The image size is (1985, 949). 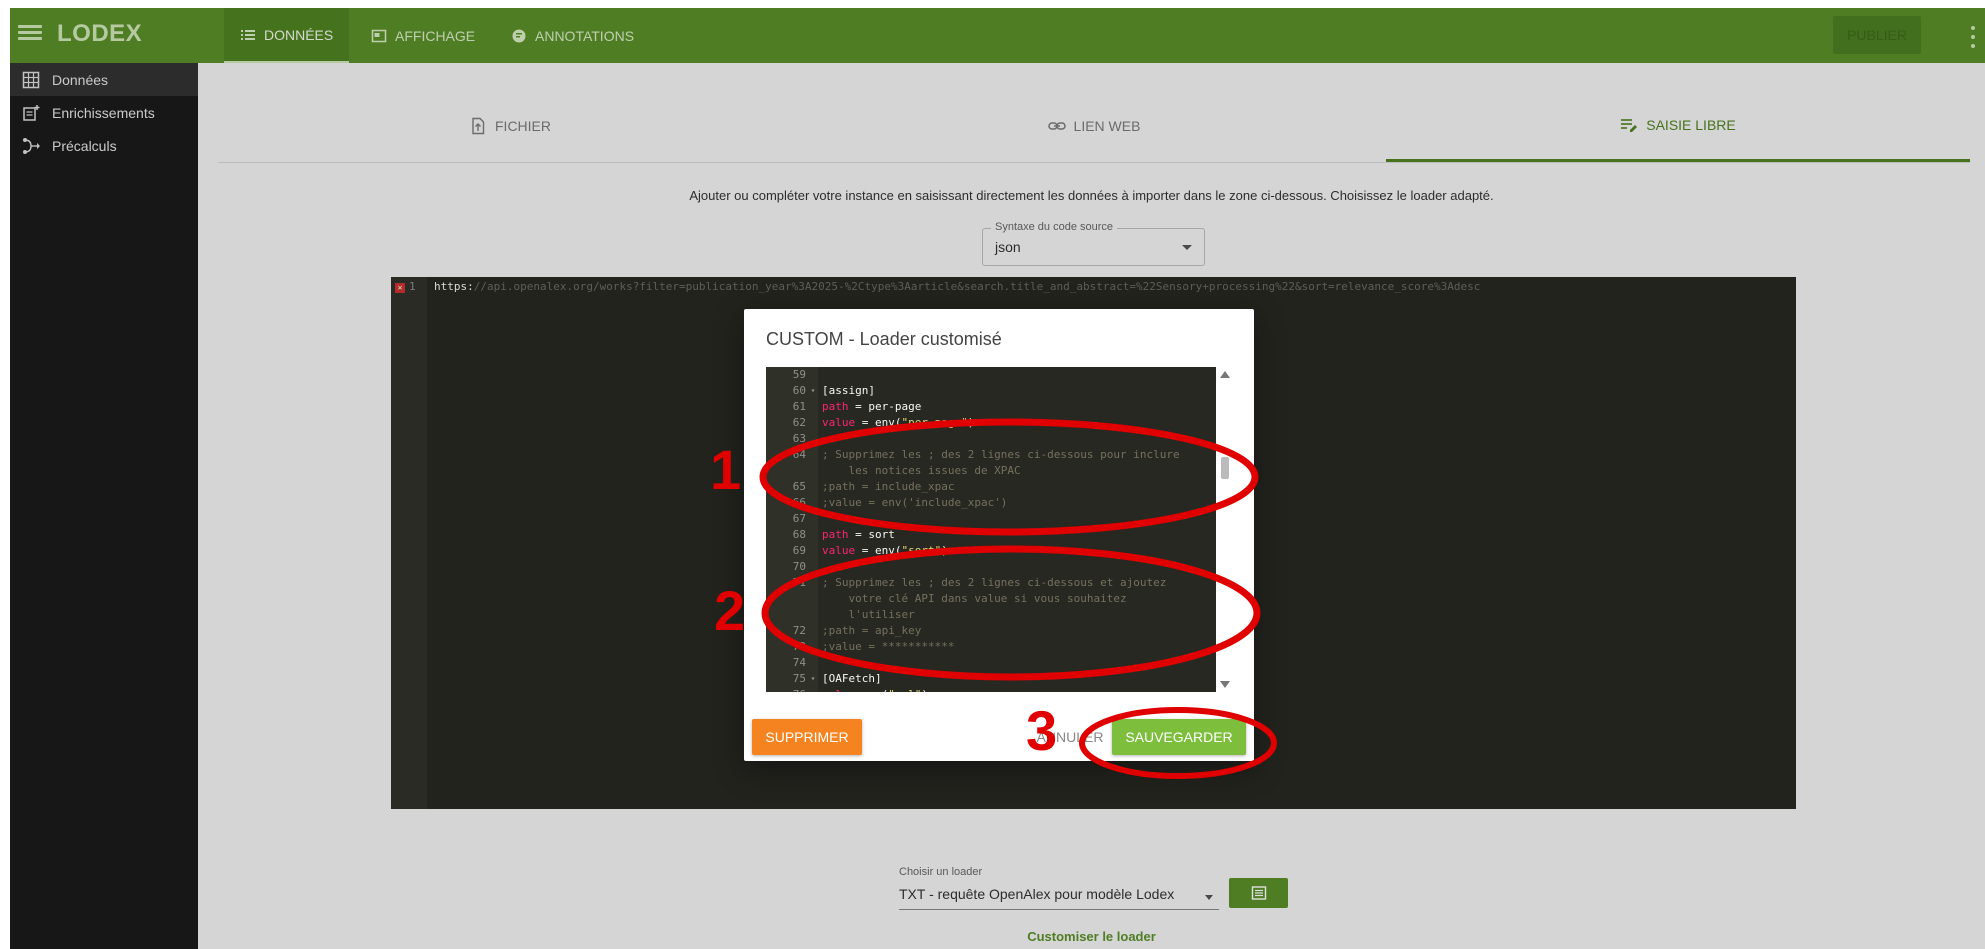 I want to click on code-line: 61 path = per-page, so click(x=991, y=407).